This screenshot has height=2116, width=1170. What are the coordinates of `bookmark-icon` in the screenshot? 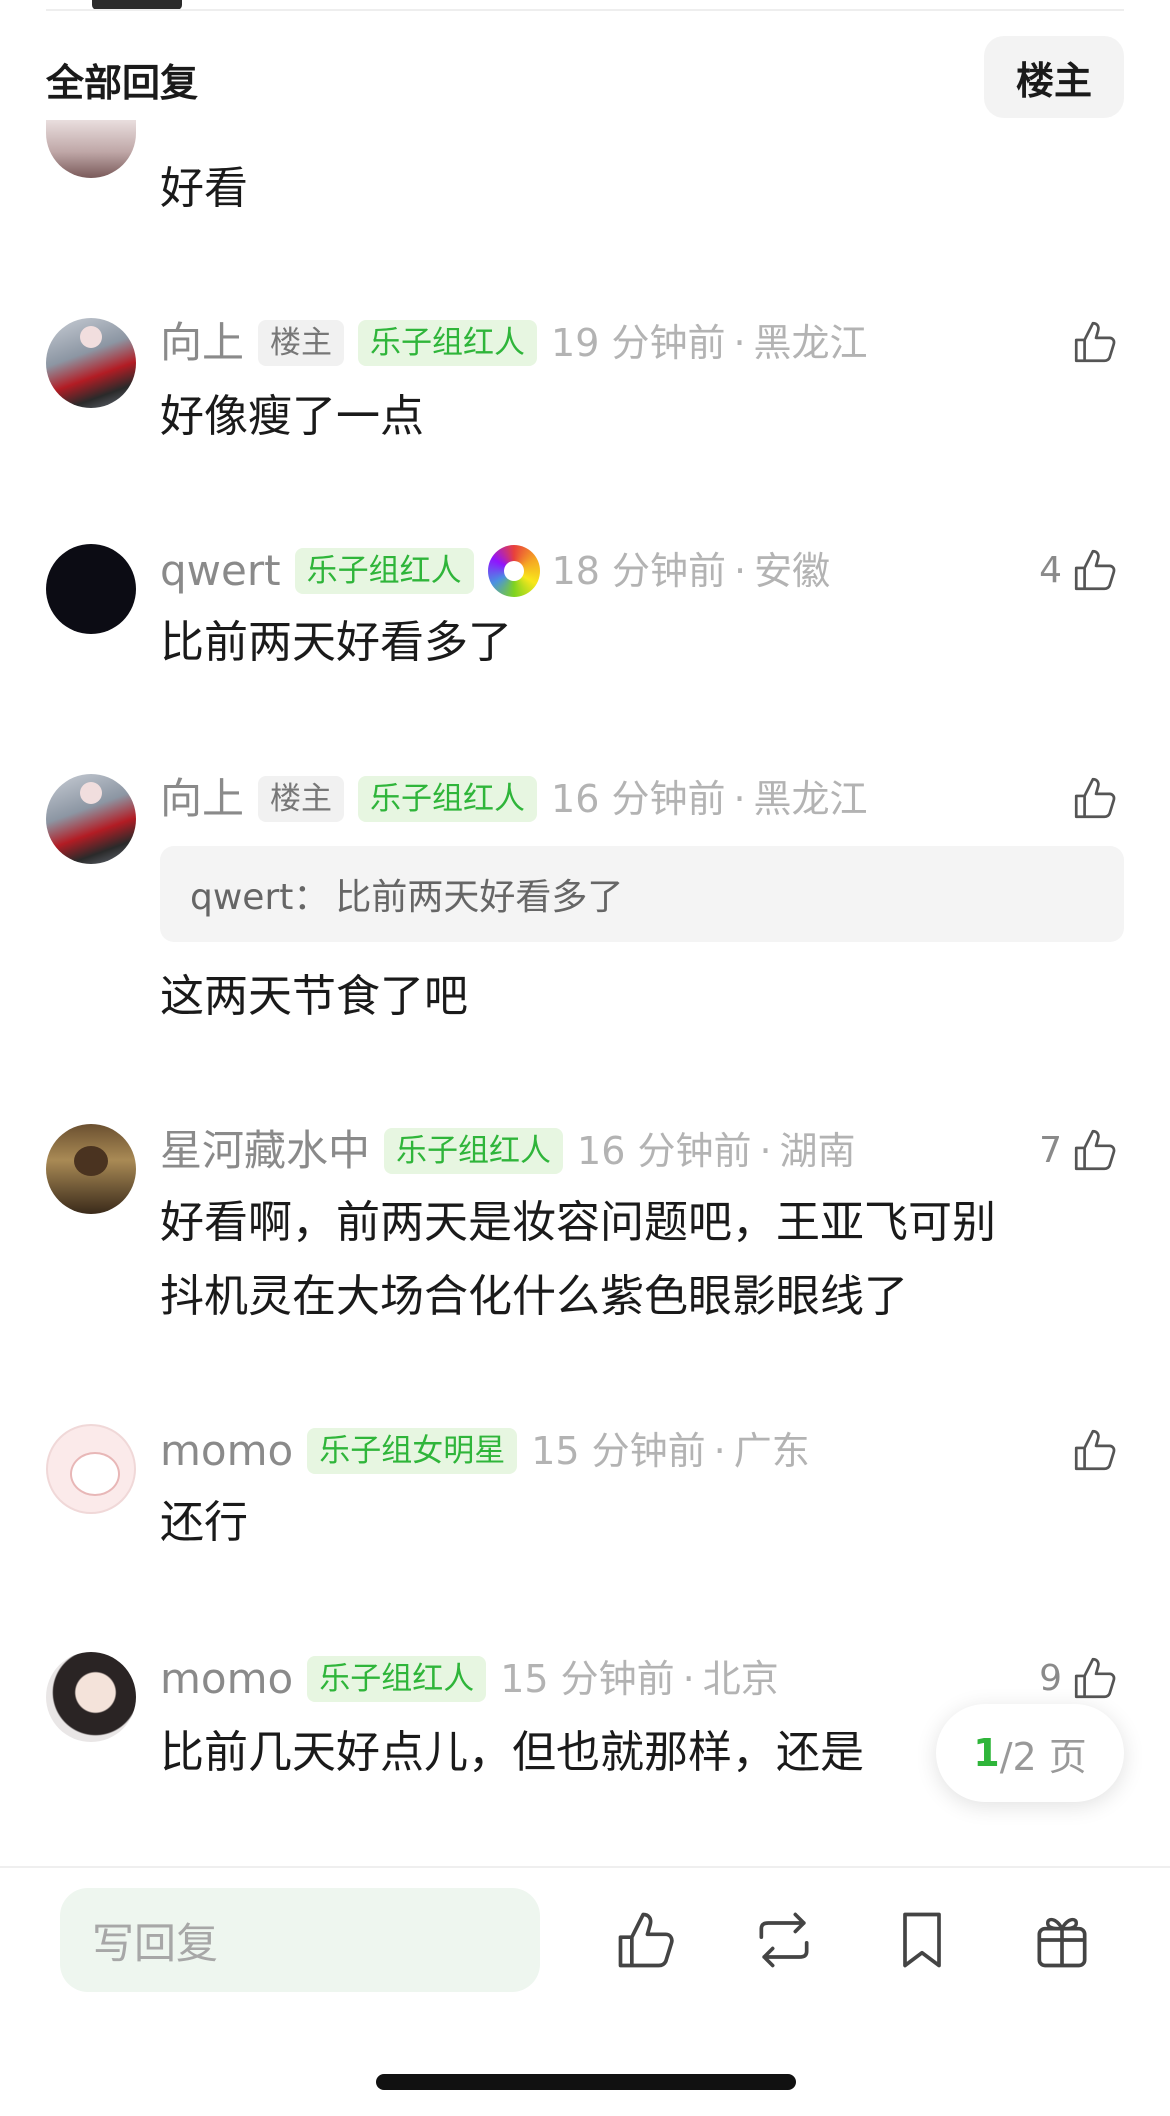 It's located at (922, 1940).